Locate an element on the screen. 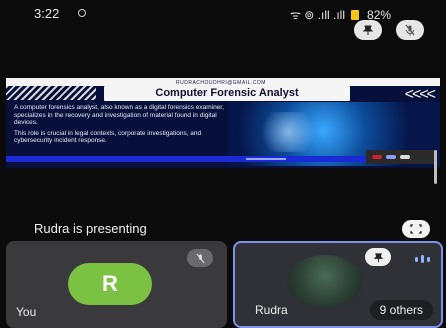 Image resolution: width=446 pixels, height=328 pixels. participant-tile-rudra: Rudra 9 others is located at coordinates (338, 284).